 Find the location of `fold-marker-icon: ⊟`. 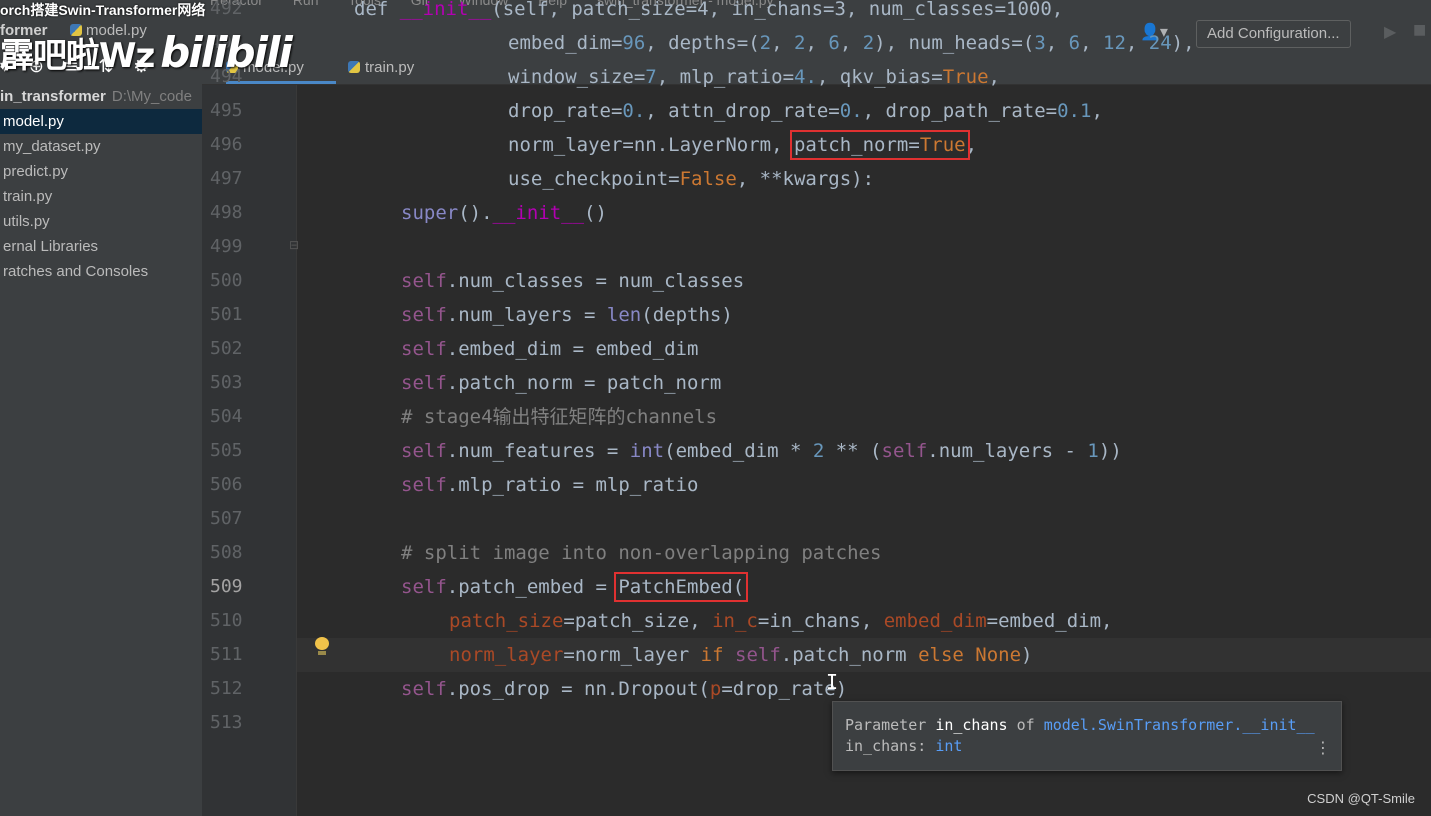

fold-marker-icon: ⊟ is located at coordinates (294, 245).